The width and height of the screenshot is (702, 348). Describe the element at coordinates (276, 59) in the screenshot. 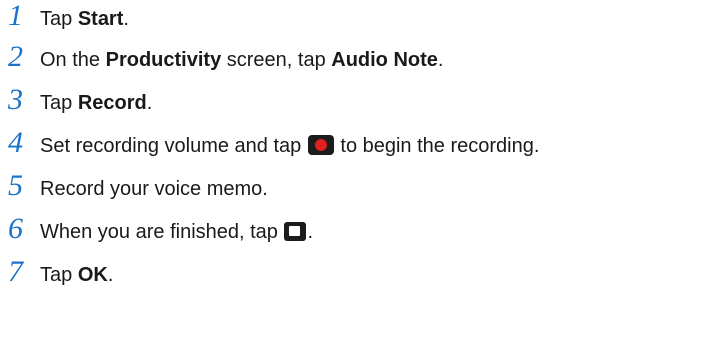

I see `step-text-mid: screen, tap` at that location.